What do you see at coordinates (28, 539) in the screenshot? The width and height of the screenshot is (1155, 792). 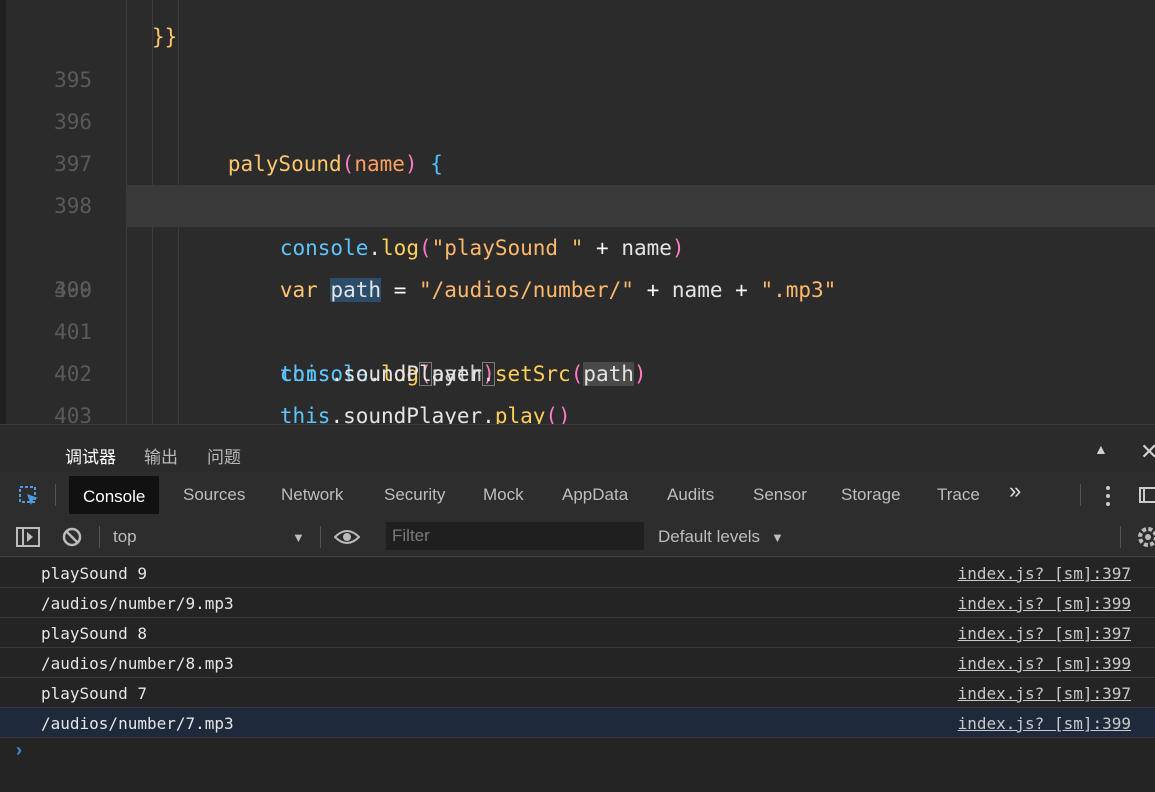 I see `show-sidebar-icon` at bounding box center [28, 539].